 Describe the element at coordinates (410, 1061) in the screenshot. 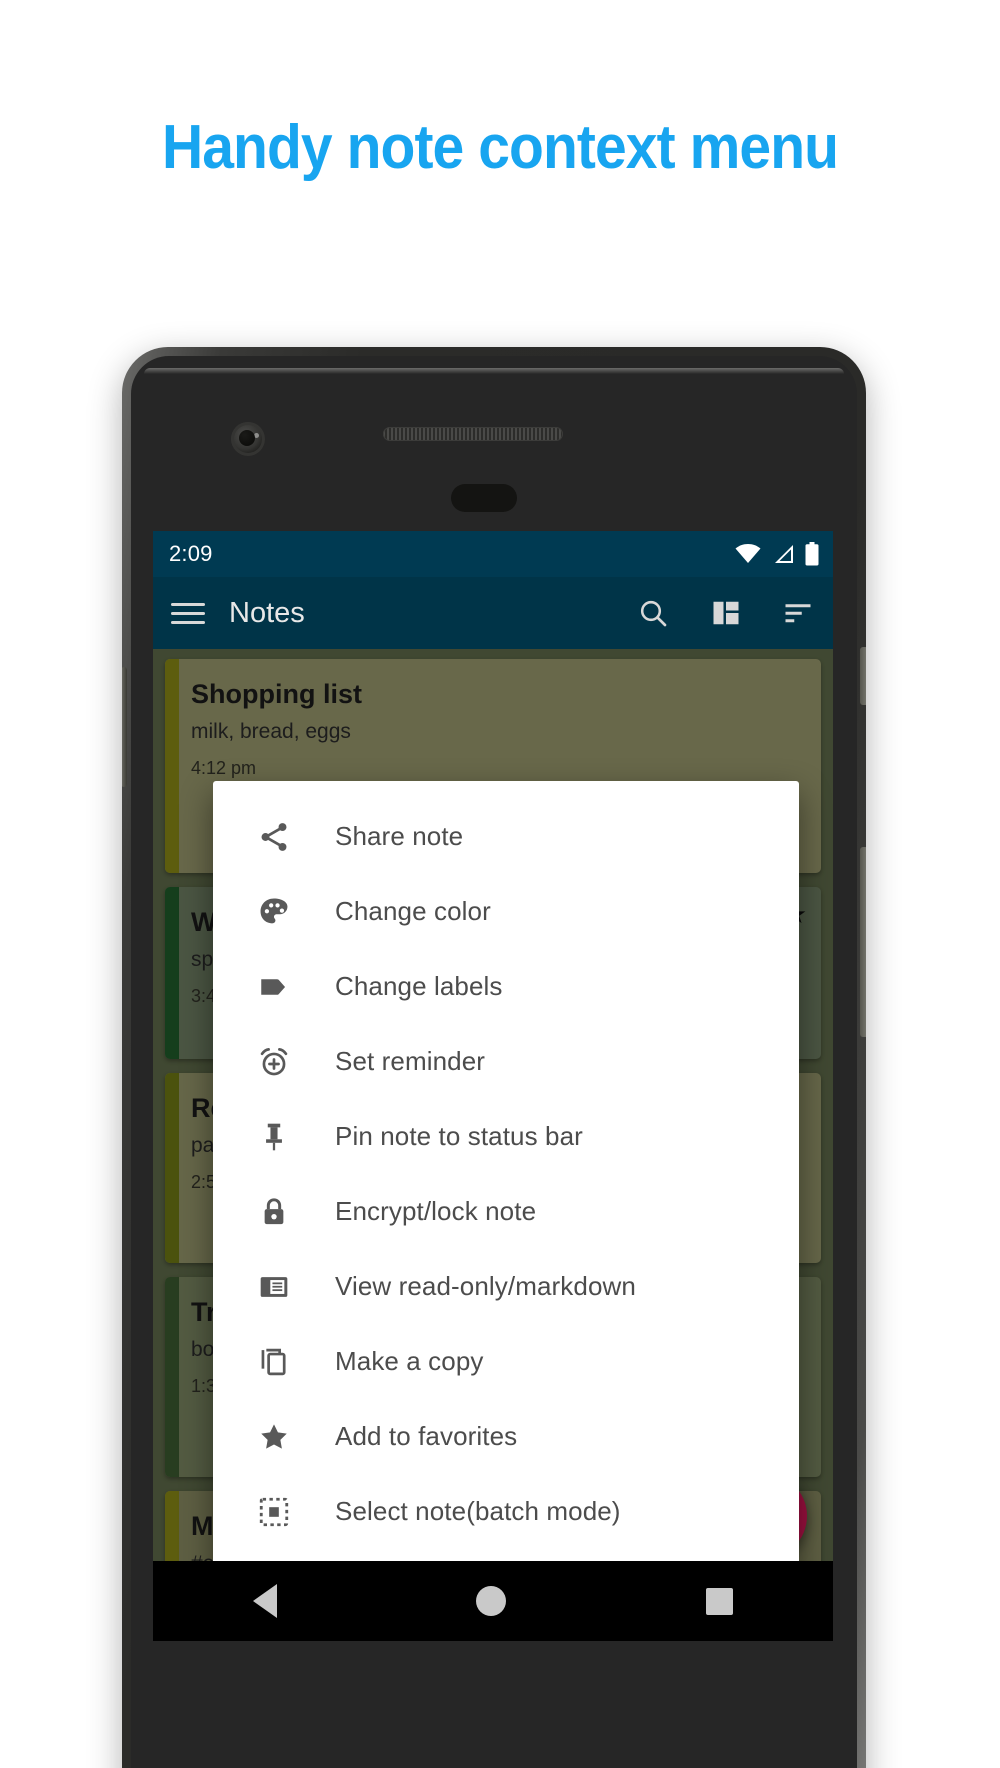

I see `menu-item-label: Set reminder` at that location.